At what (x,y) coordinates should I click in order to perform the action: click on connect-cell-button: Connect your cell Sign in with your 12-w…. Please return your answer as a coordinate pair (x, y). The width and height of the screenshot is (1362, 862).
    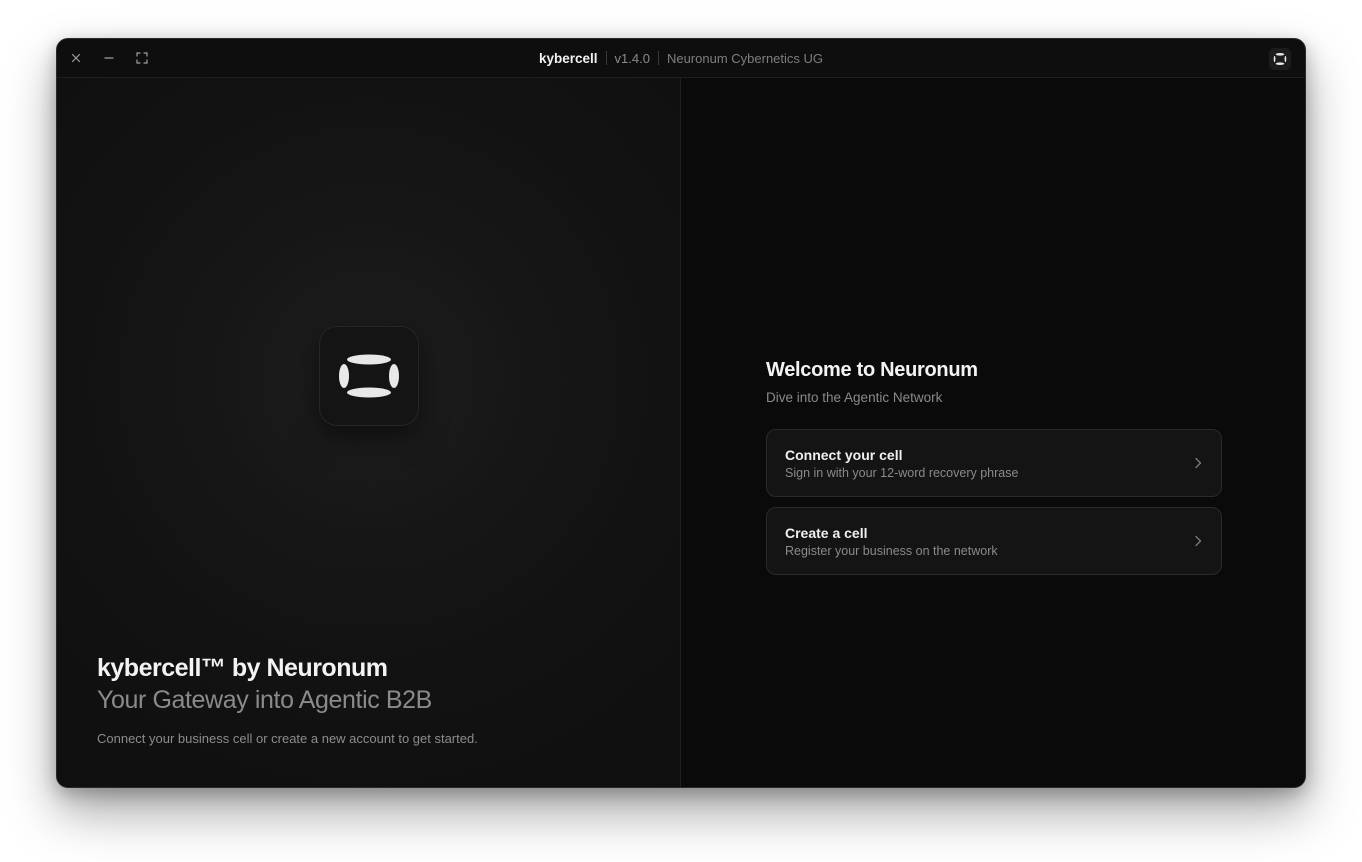
    Looking at the image, I should click on (994, 463).